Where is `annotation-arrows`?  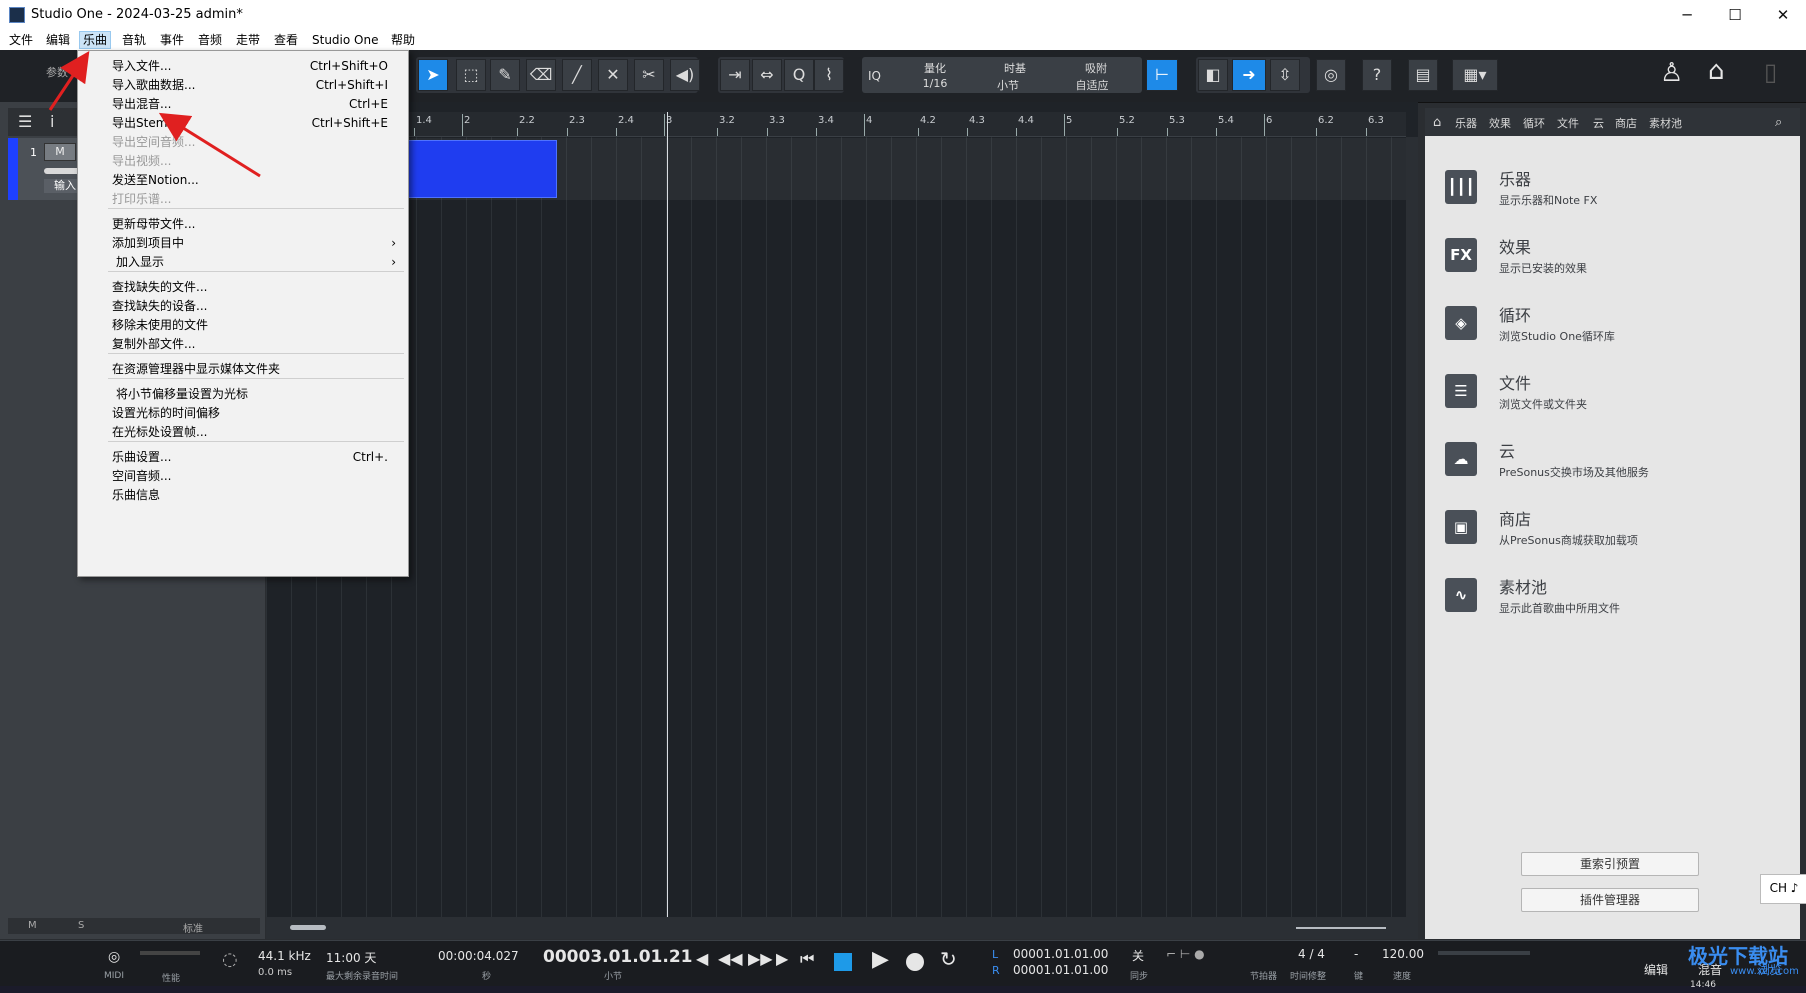 annotation-arrows is located at coordinates (154, 114).